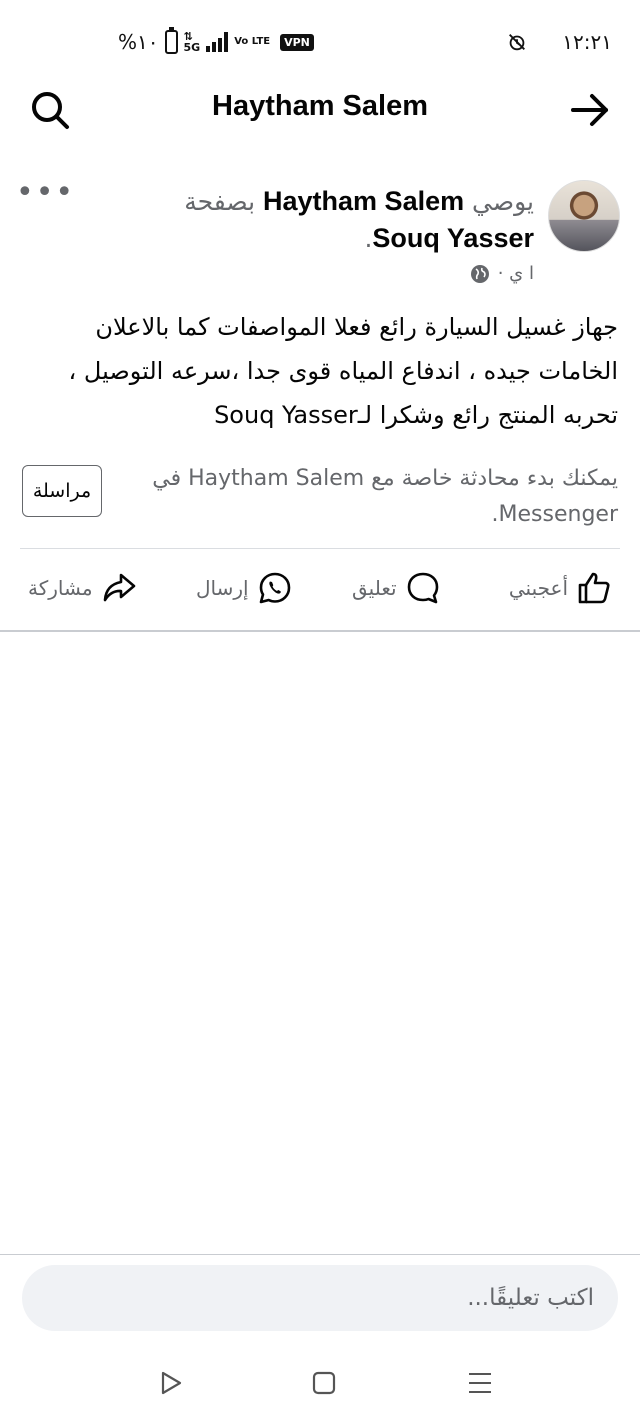 The image size is (640, 1422). I want to click on like-label: أعجبني, so click(538, 588).